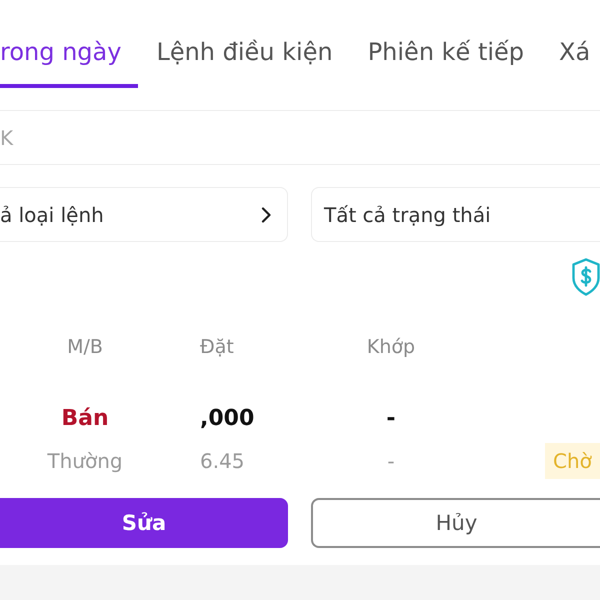  What do you see at coordinates (144, 523) in the screenshot?
I see `edit-button: Sửa` at bounding box center [144, 523].